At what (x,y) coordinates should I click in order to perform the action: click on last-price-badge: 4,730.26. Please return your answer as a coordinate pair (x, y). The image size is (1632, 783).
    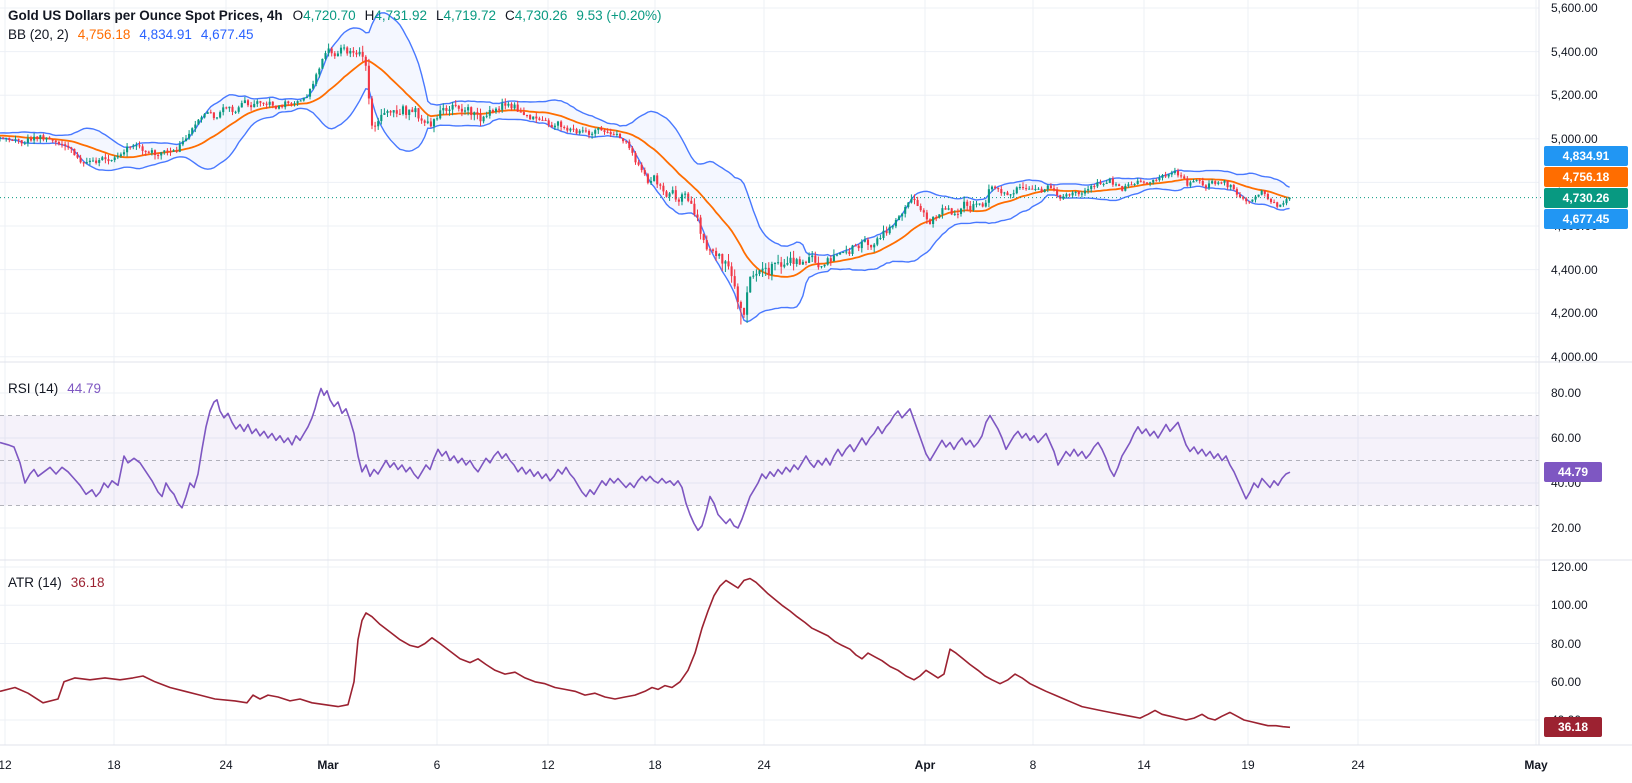
    Looking at the image, I should click on (1586, 197).